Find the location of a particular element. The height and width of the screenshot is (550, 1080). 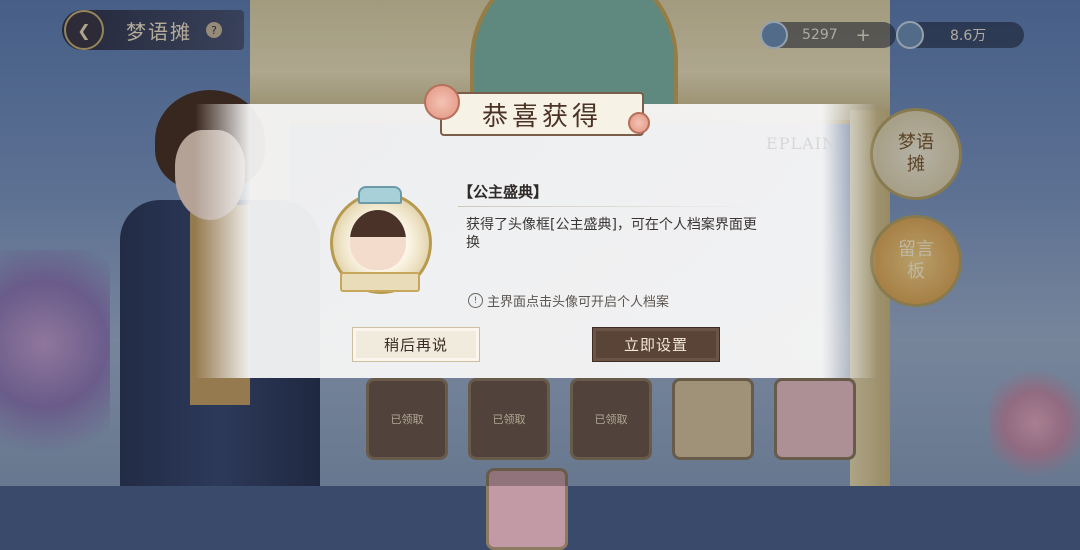

dialog-title-banner: 恭喜获得 is located at coordinates (540, 112).